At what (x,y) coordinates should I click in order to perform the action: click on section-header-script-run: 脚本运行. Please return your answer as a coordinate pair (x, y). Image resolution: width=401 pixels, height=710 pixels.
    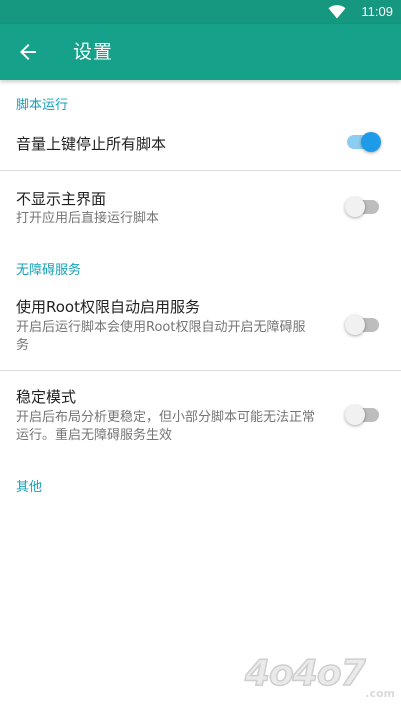
    Looking at the image, I should click on (42, 105).